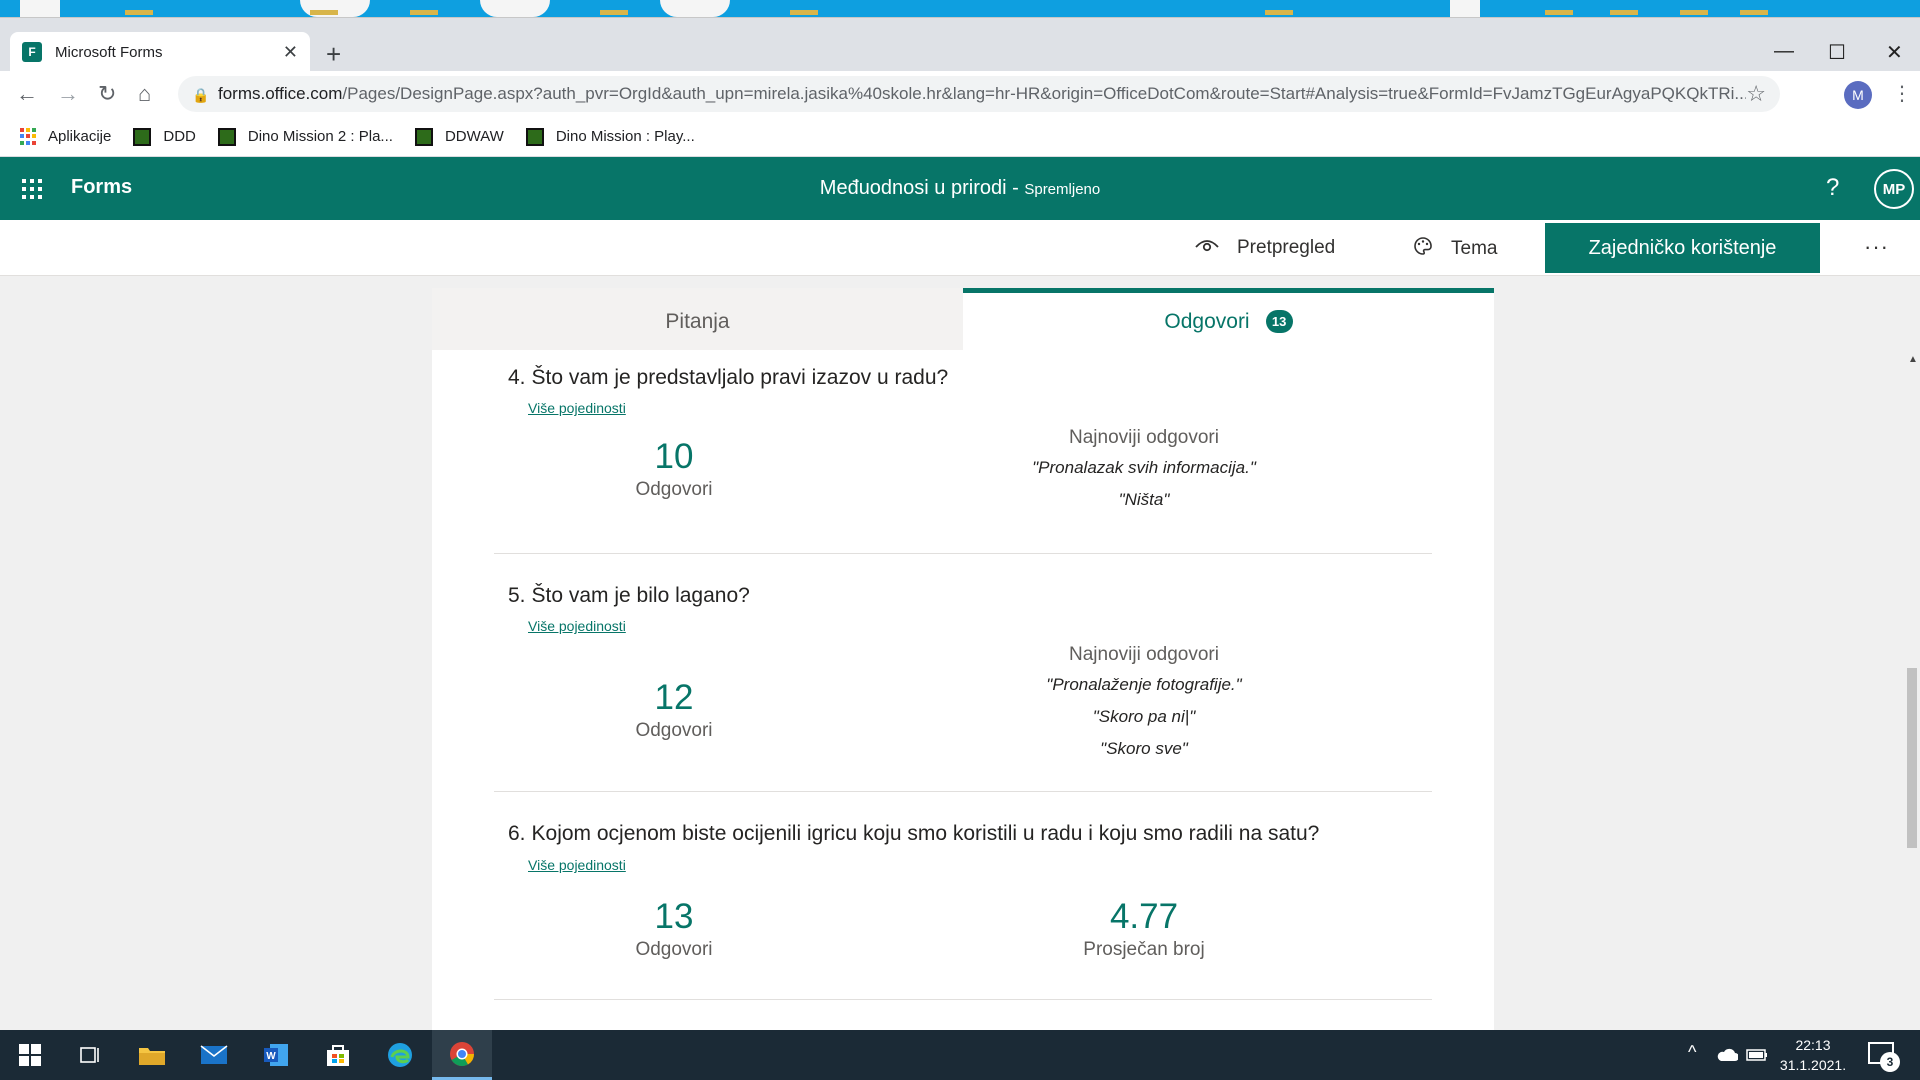  I want to click on response-count: 10 Odgovori, so click(674, 469).